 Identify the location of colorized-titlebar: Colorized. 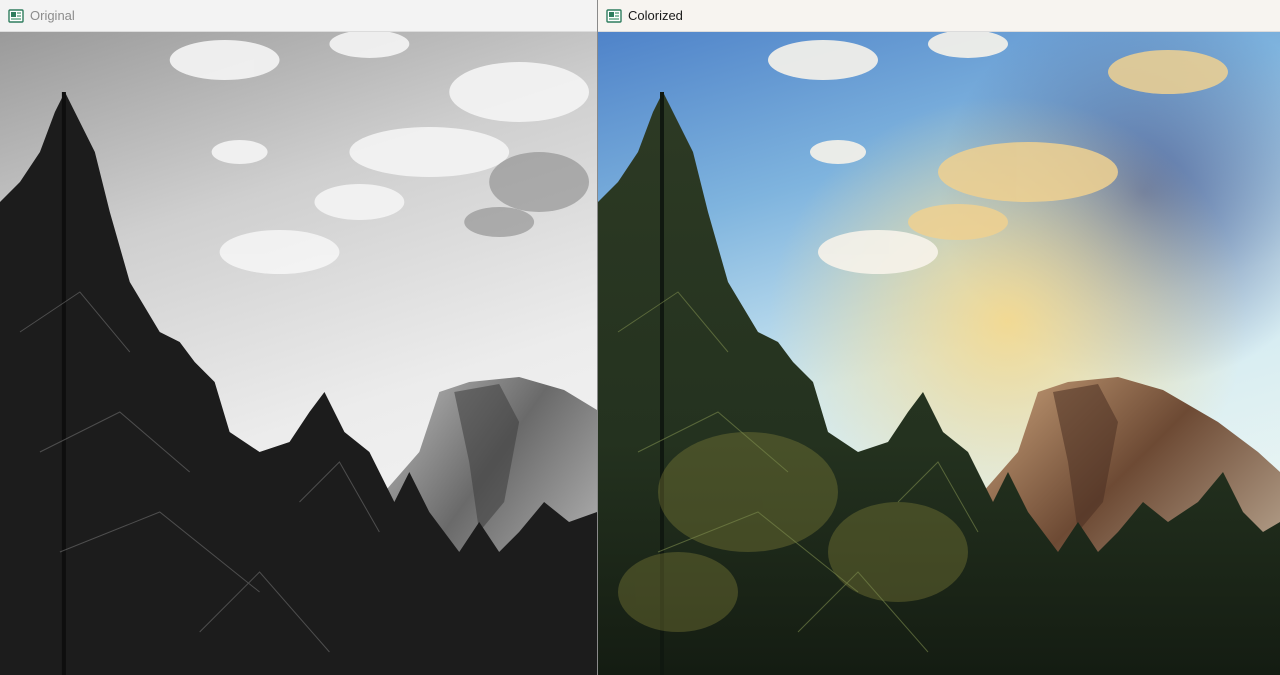
(939, 16).